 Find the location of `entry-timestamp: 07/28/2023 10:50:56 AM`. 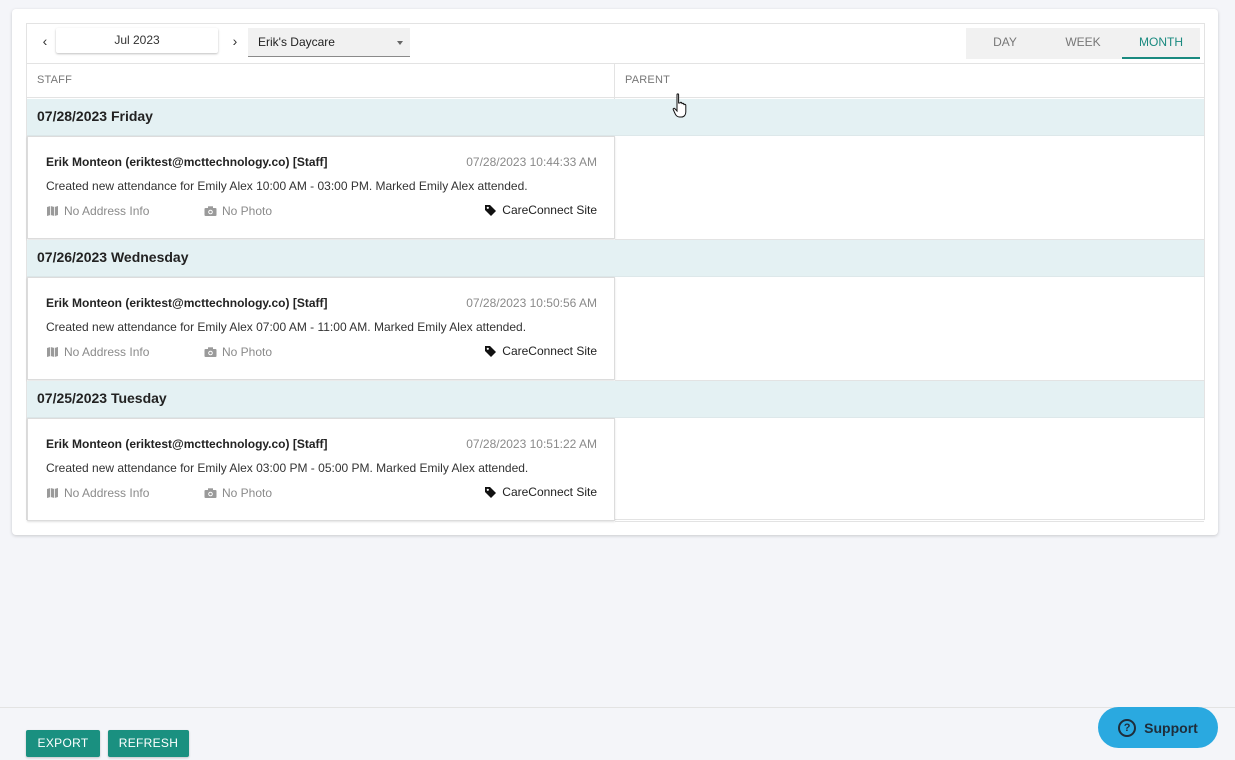

entry-timestamp: 07/28/2023 10:50:56 AM is located at coordinates (531, 303).